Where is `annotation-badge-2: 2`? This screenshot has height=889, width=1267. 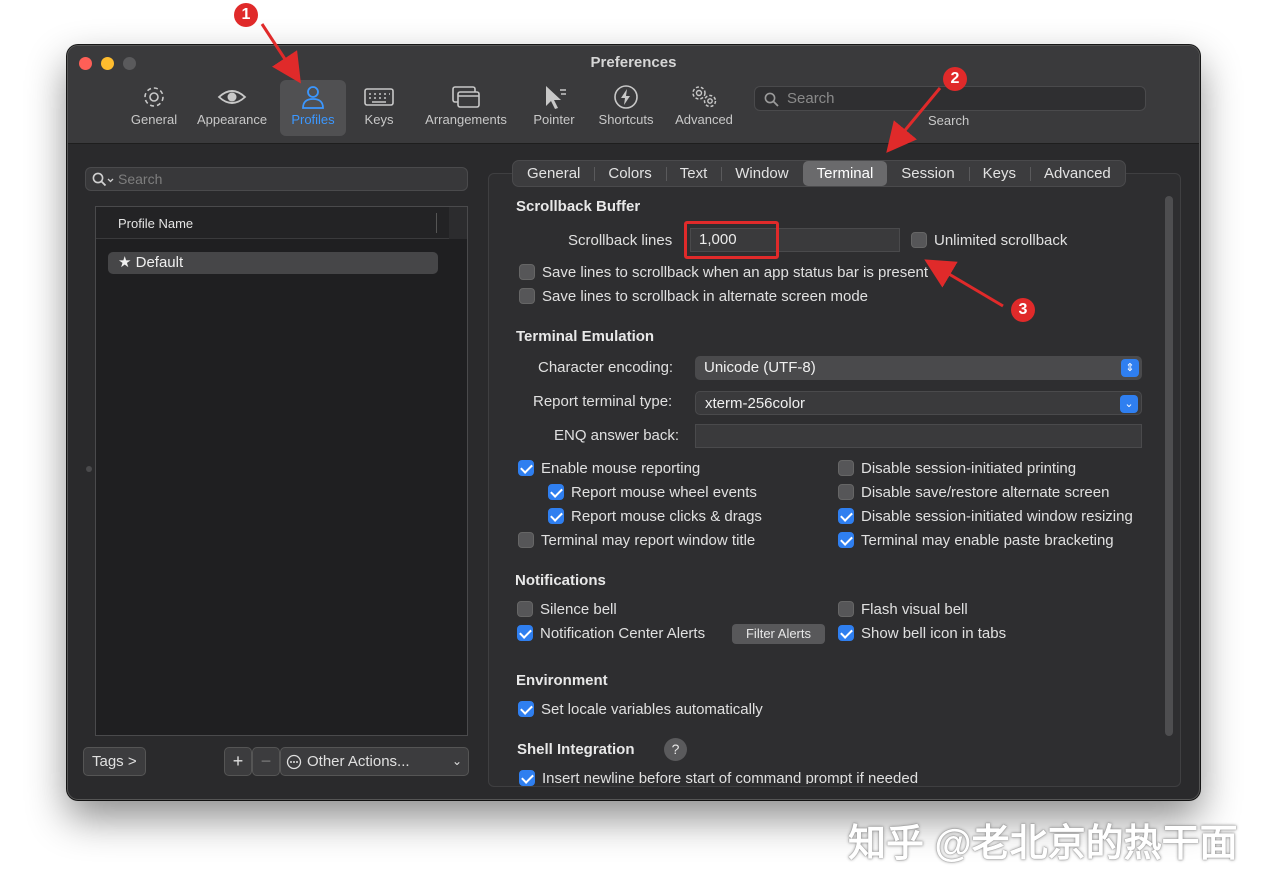
annotation-badge-2: 2 is located at coordinates (955, 79).